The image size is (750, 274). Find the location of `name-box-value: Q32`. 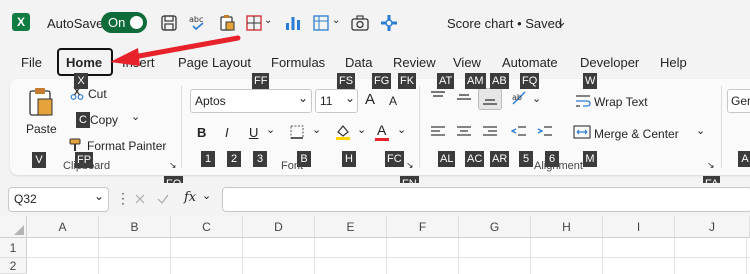

name-box-value: Q32 is located at coordinates (25, 199).